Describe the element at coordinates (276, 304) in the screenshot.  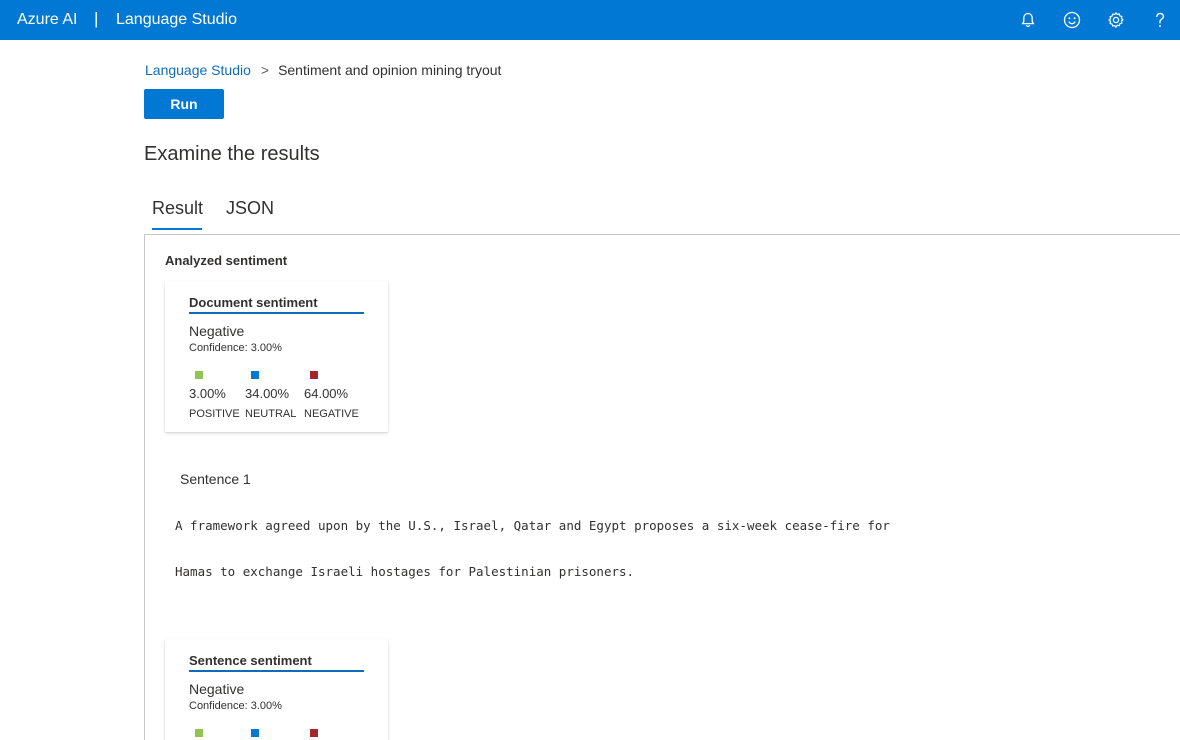
I see `card-title: Document sentiment` at that location.